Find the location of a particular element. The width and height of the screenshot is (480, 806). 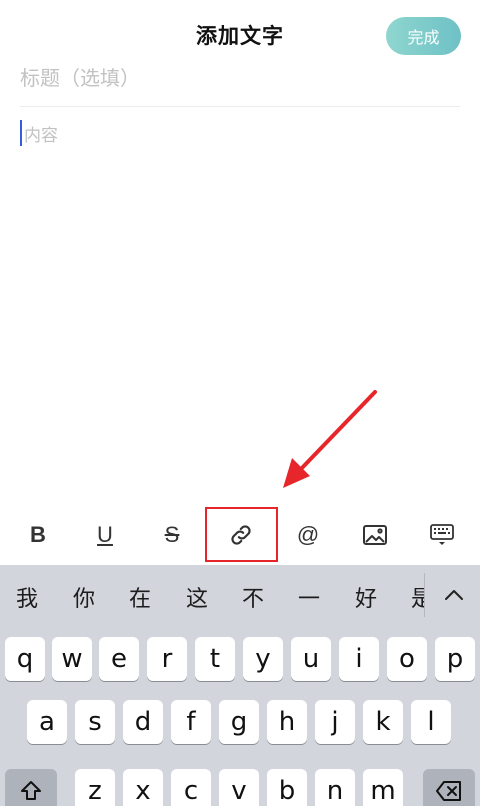

key-w: w is located at coordinates (72, 659).